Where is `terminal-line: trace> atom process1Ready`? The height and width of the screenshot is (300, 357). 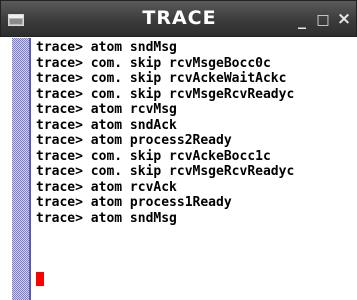 terminal-line: trace> atom process1Ready is located at coordinates (134, 202).